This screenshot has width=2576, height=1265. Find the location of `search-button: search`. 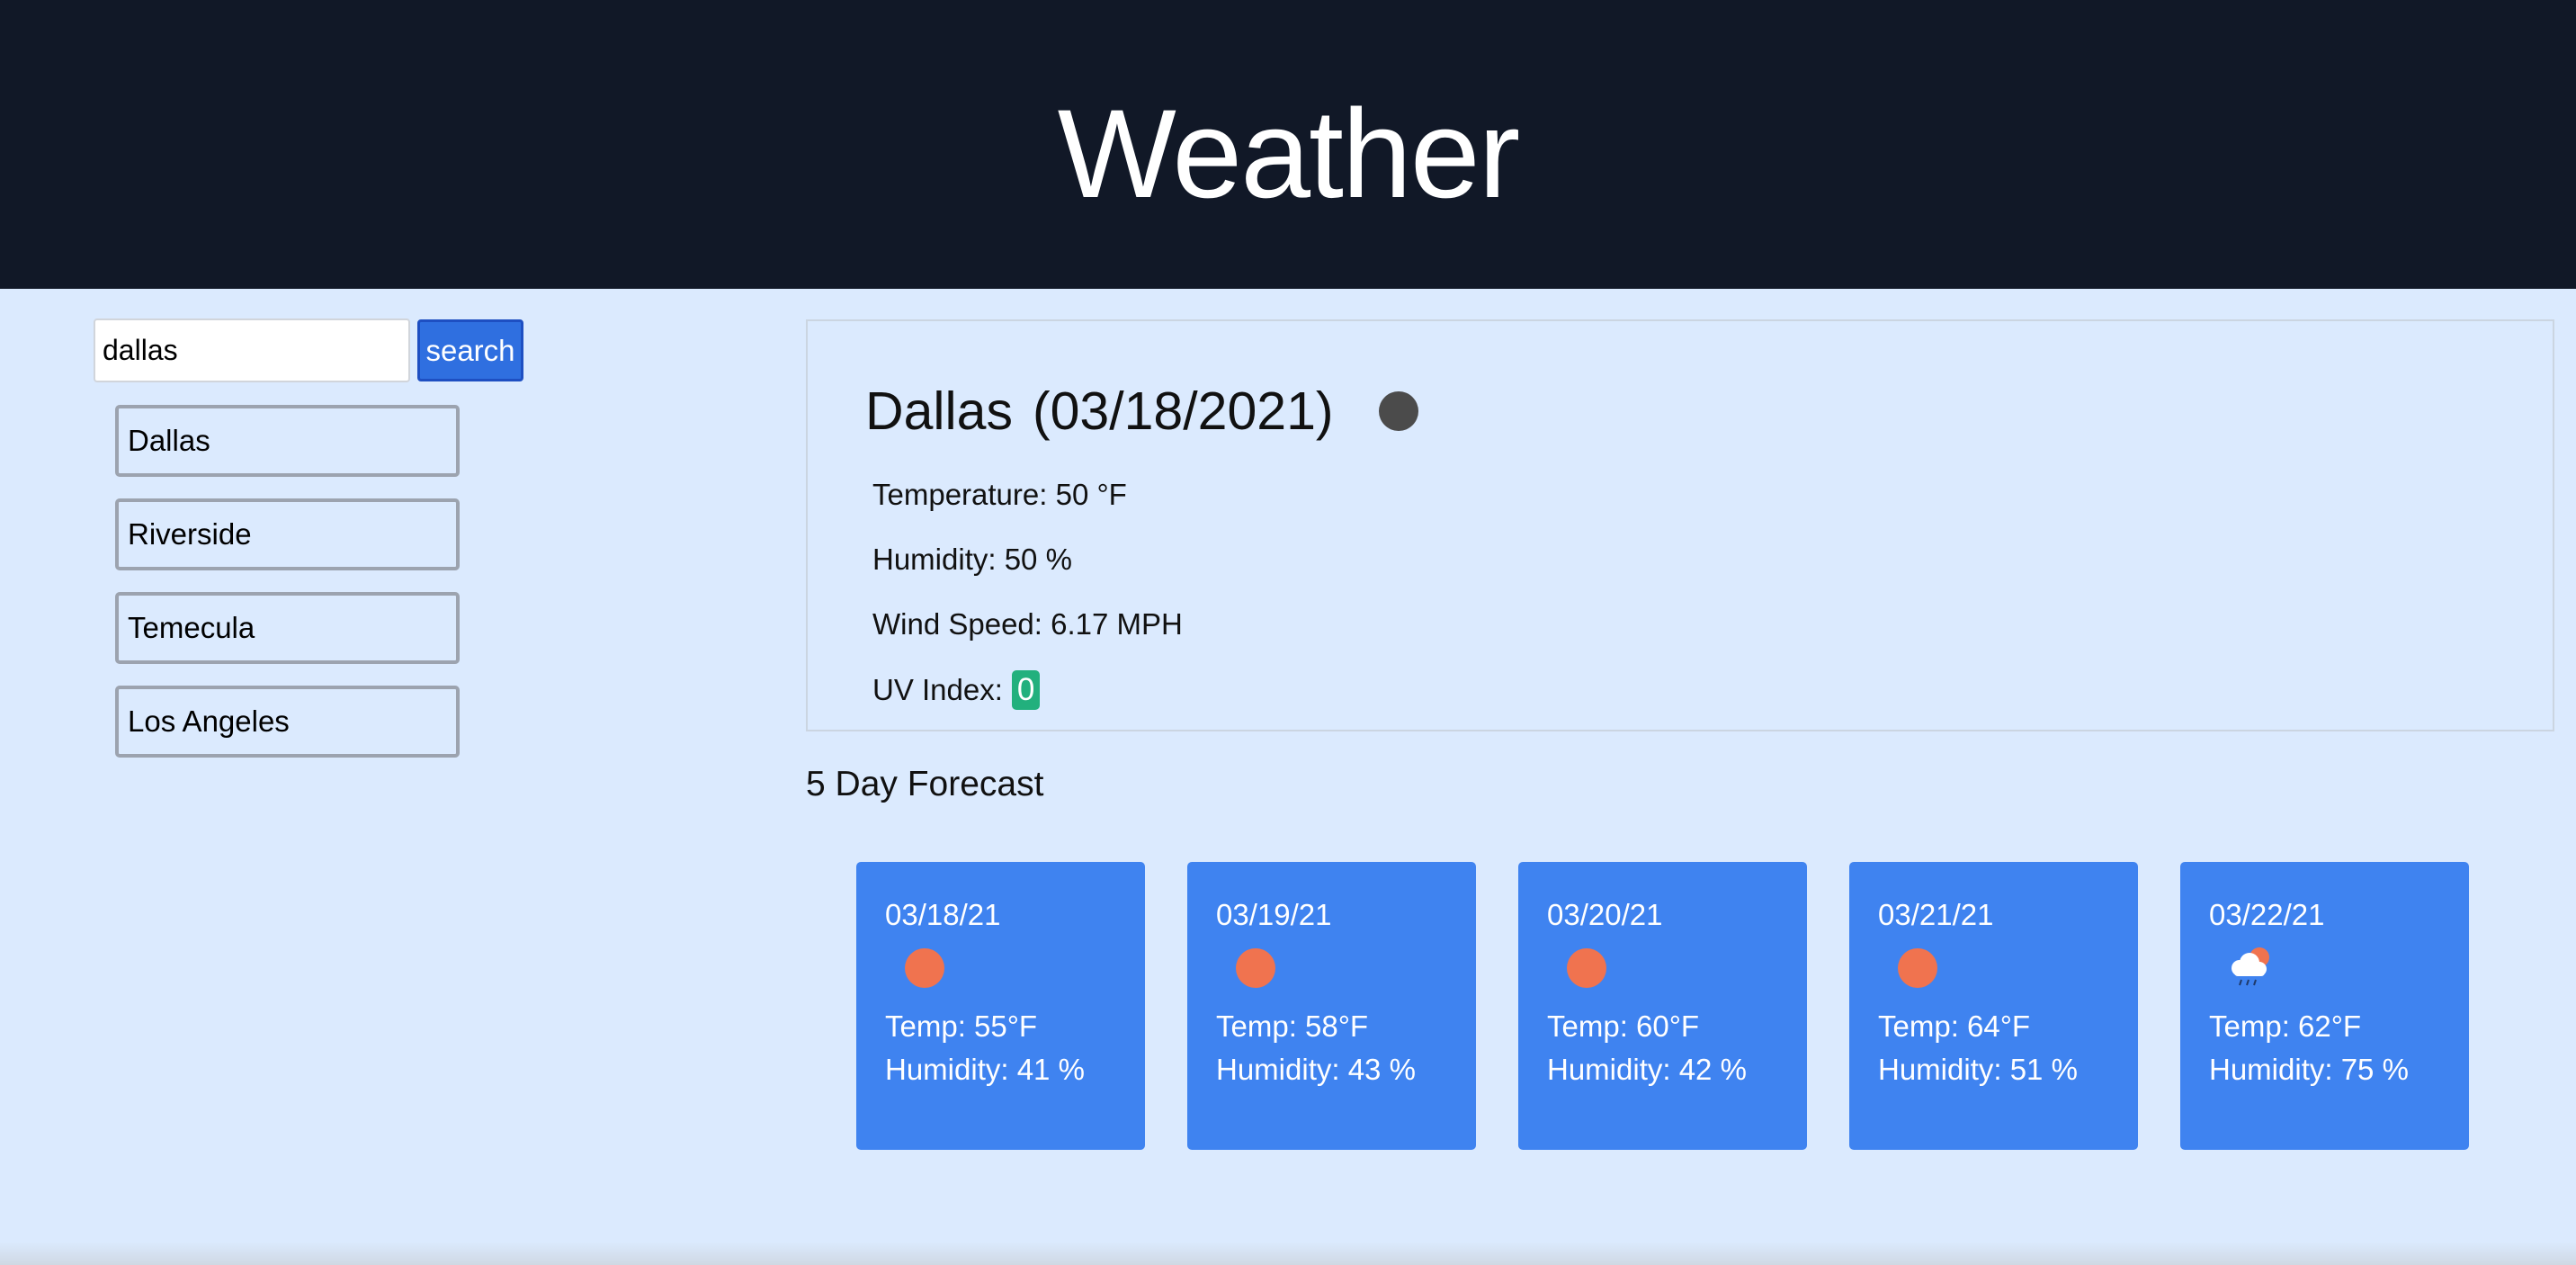

search-button: search is located at coordinates (470, 350).